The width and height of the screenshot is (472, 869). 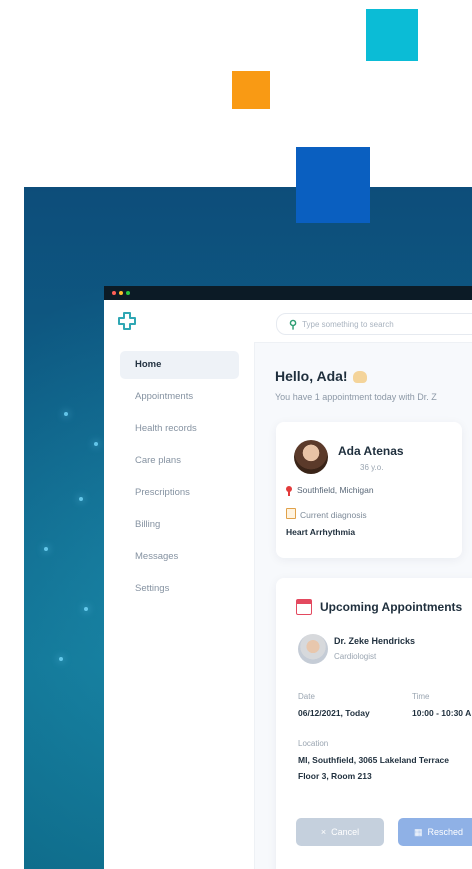 I want to click on search-input: ⚲ Type something to search, so click(x=374, y=324).